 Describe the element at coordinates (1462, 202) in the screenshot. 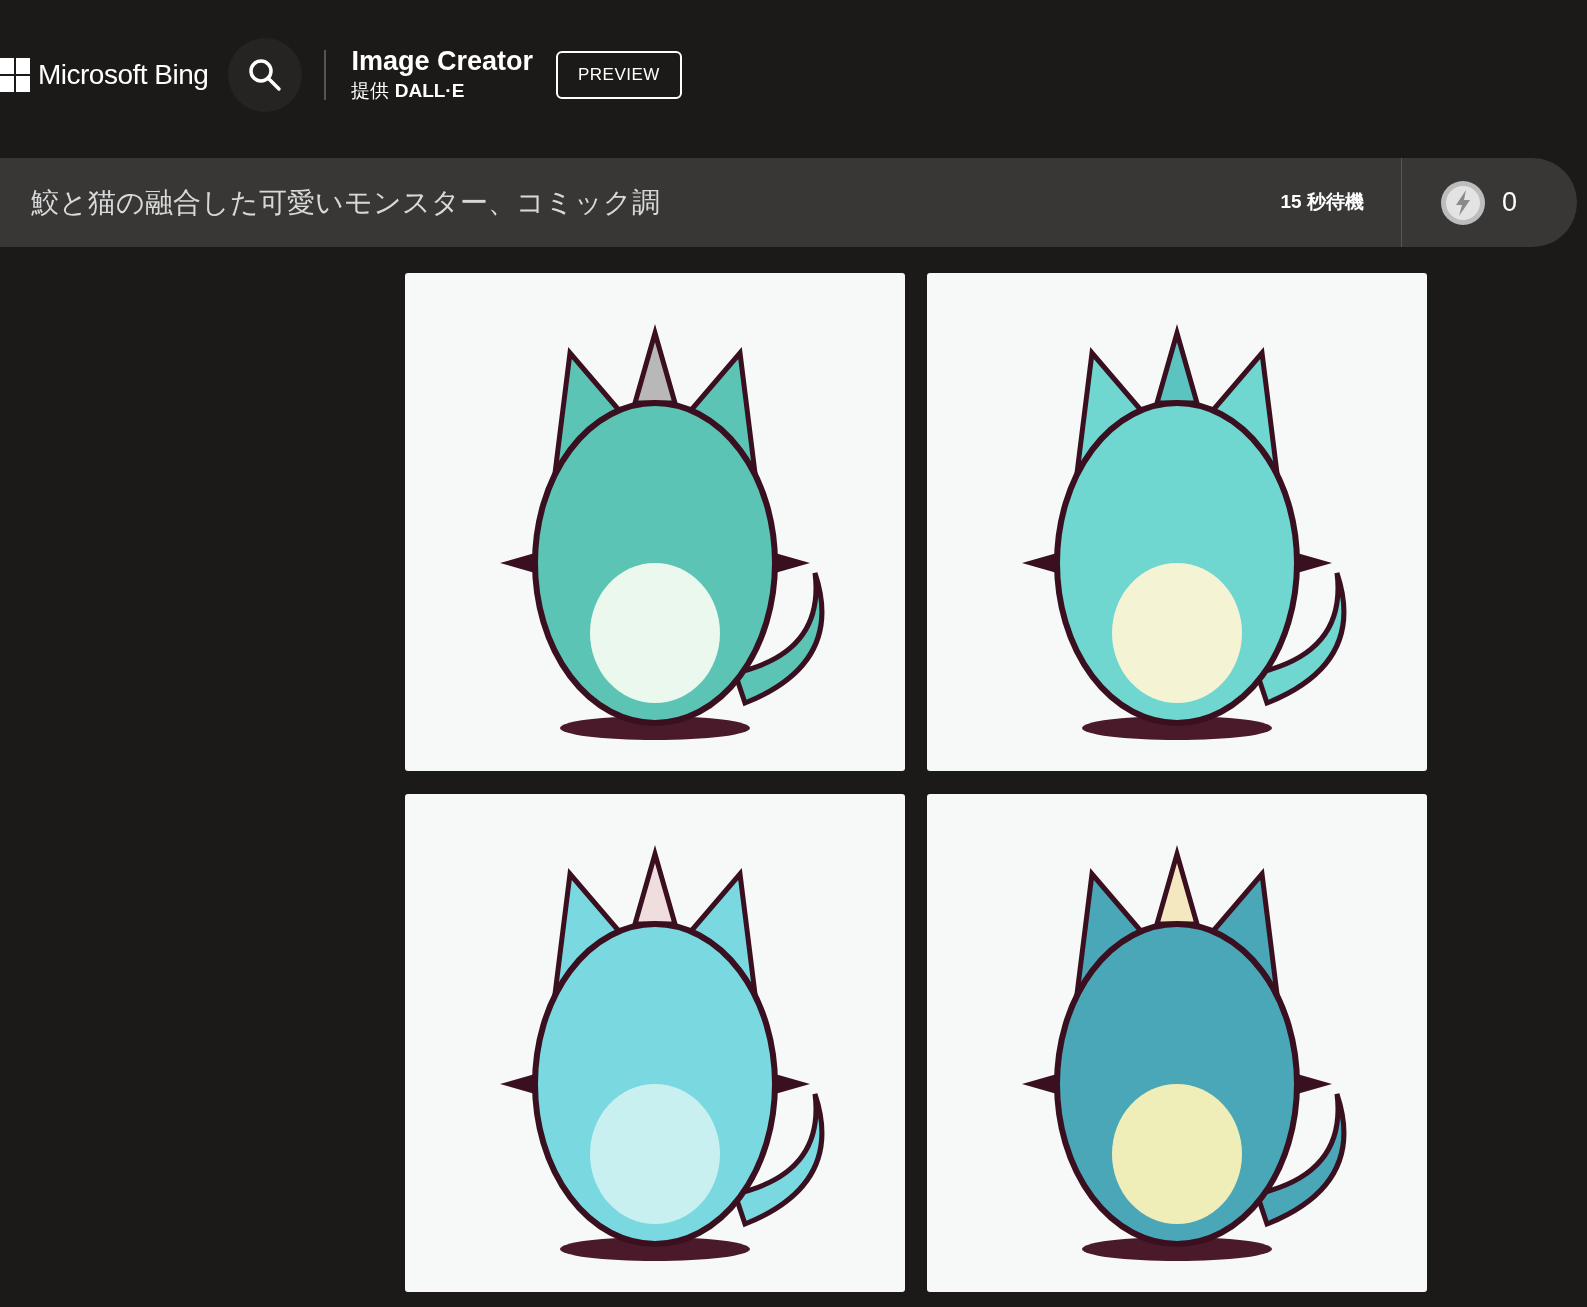

I see `lightning-coin-icon` at that location.